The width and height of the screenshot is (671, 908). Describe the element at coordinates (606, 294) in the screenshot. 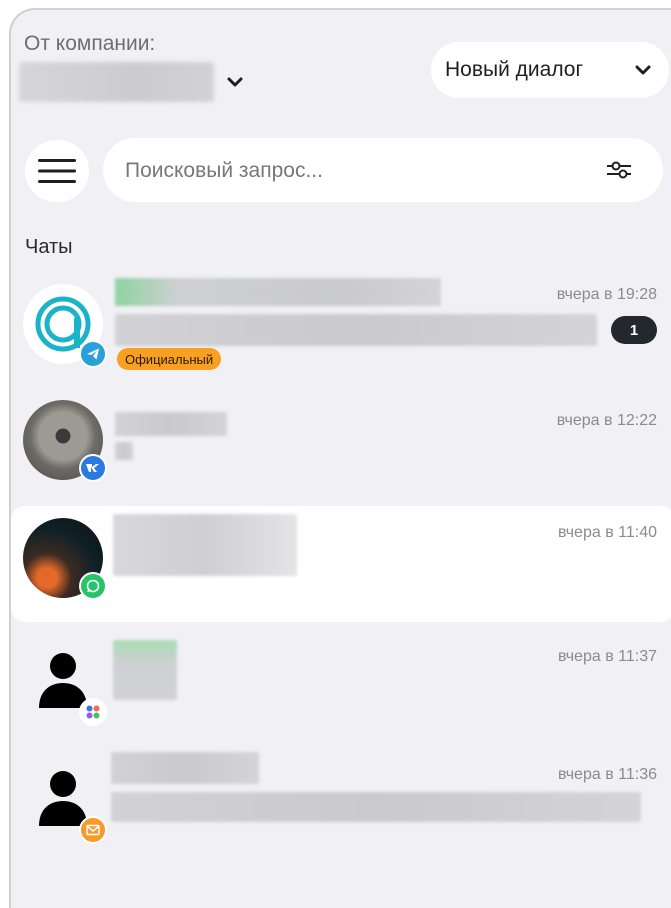

I see `message-time: вчера в 19:28` at that location.